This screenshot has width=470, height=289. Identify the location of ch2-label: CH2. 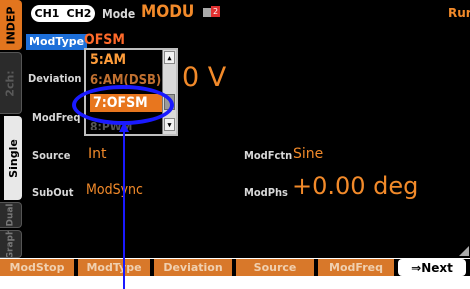
(79, 13).